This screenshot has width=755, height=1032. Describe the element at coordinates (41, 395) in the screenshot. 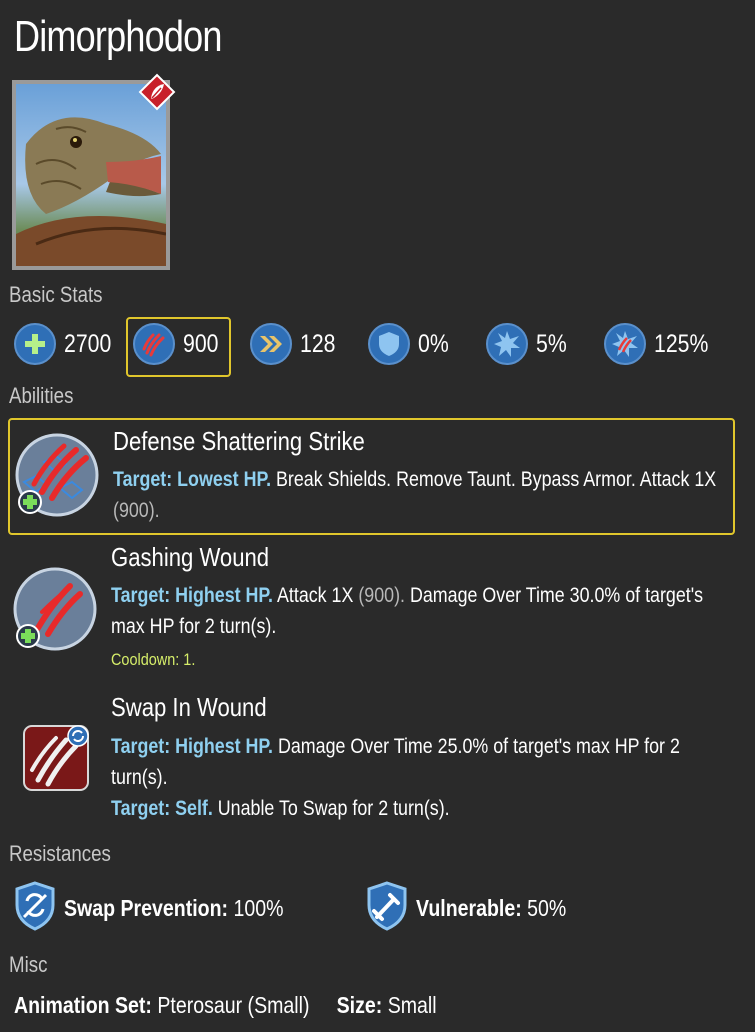

I see `section-abilities: Abilities` at that location.